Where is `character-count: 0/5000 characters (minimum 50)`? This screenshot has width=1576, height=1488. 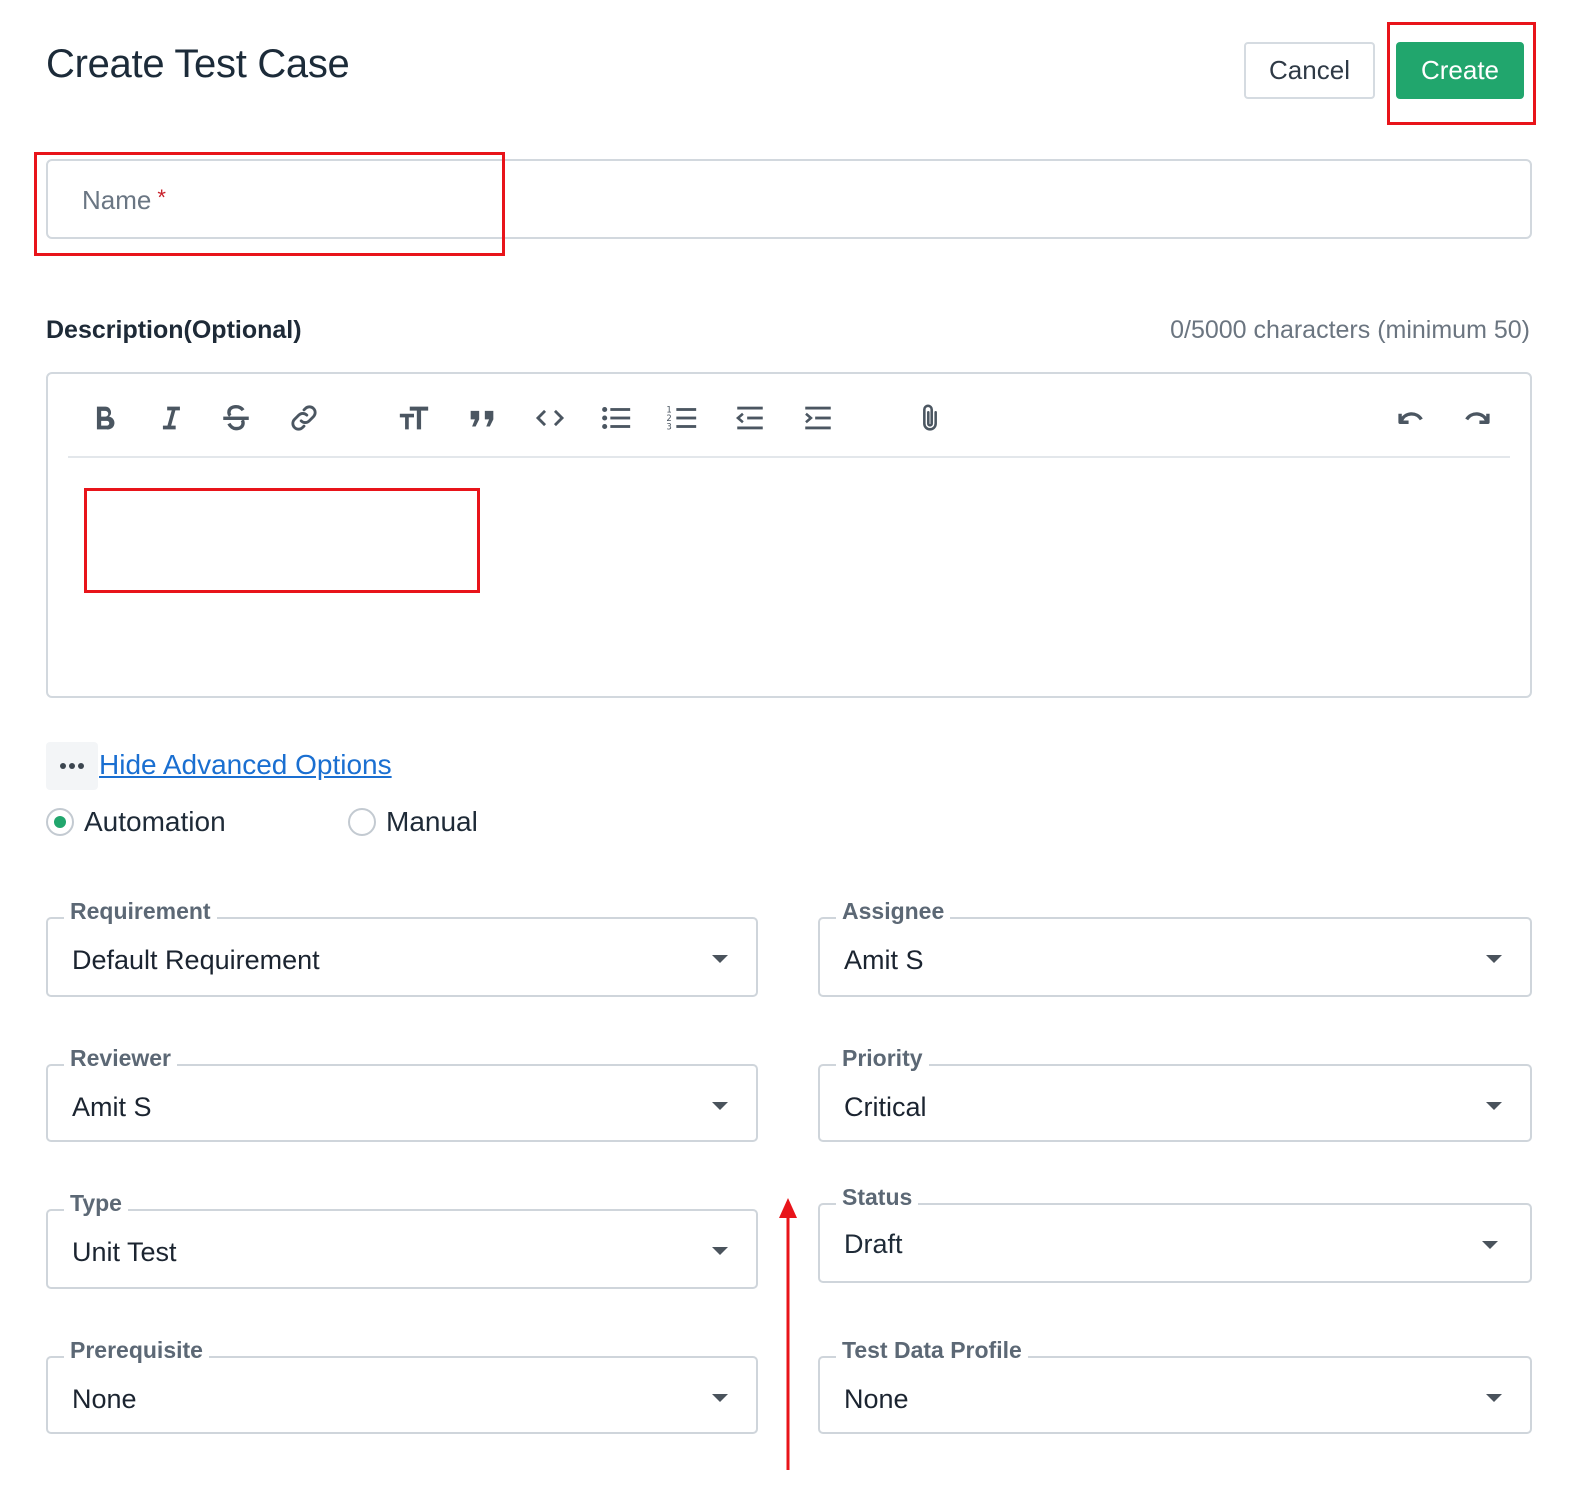
character-count: 0/5000 characters (minimum 50) is located at coordinates (1350, 330).